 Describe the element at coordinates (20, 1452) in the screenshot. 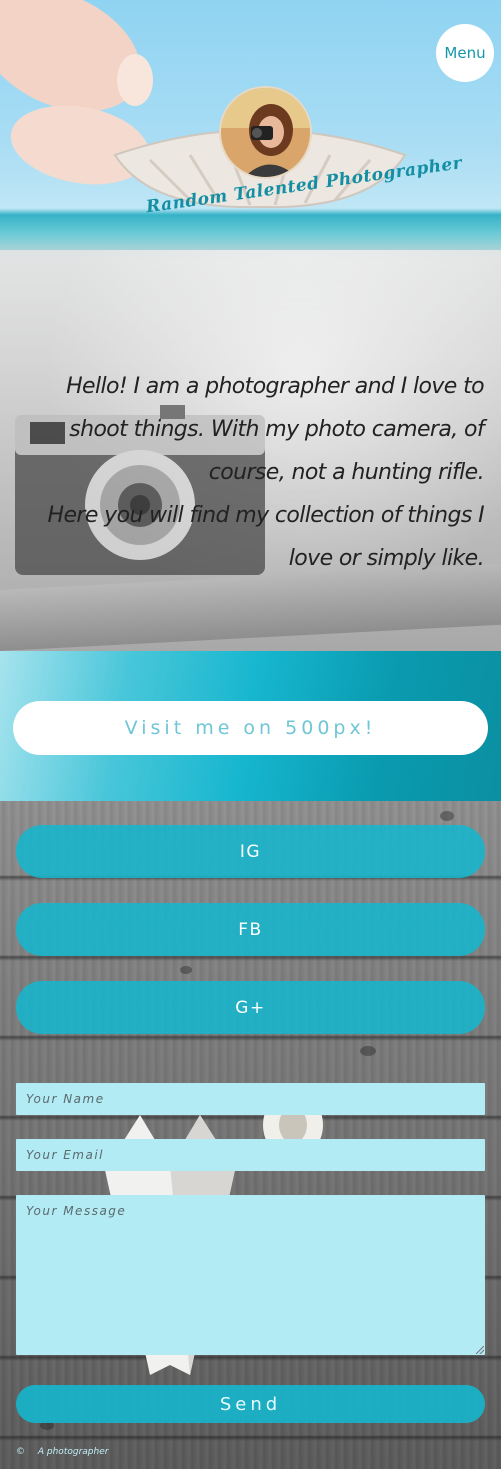

I see `copyright-symbol: ©` at that location.